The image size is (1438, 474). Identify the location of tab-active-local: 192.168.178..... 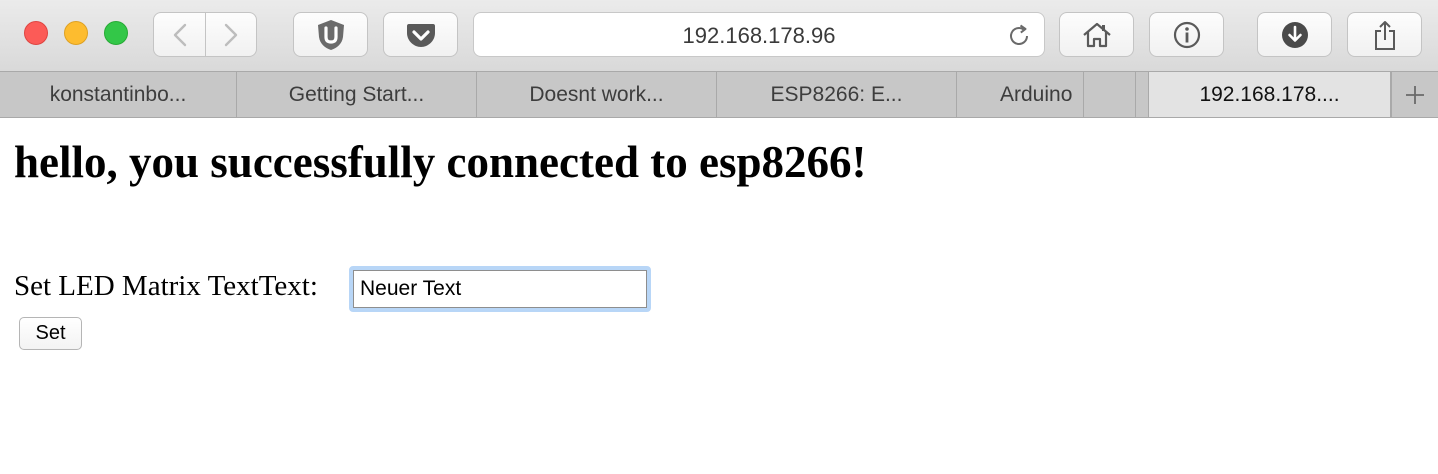
(1270, 94).